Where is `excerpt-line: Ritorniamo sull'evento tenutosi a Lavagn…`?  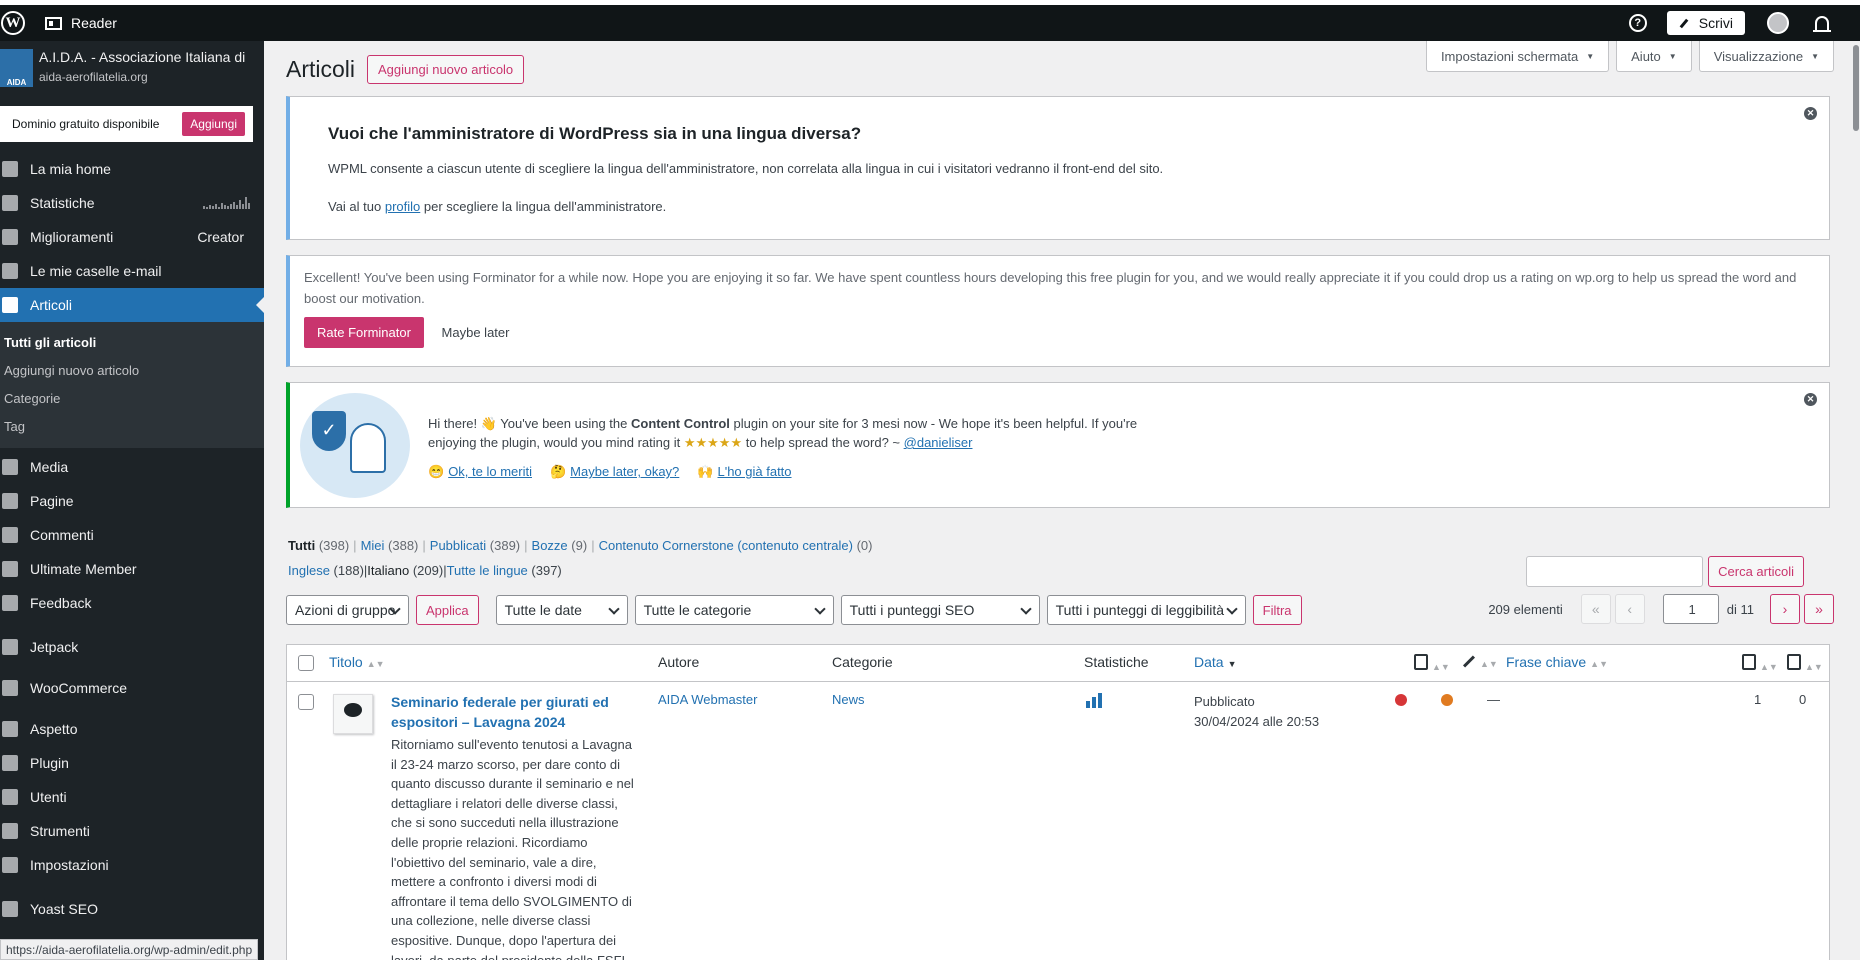 excerpt-line: Ritorniamo sull'evento tenutosi a Lavagn… is located at coordinates (511, 744).